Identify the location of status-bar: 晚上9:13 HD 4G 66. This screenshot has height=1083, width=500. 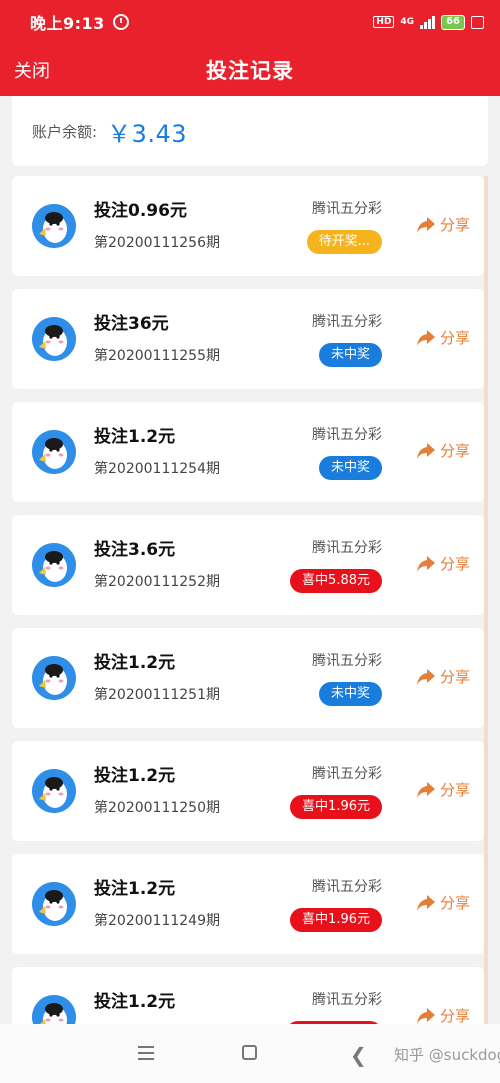
(250, 22).